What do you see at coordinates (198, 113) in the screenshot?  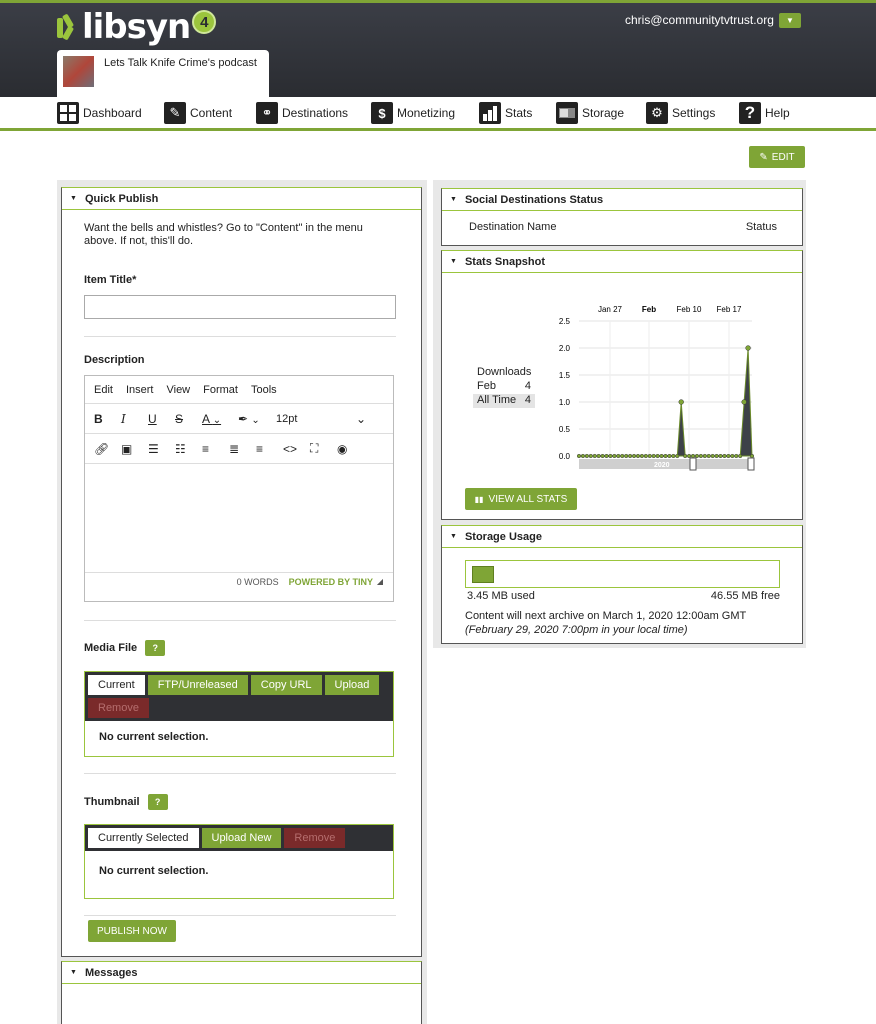 I see `nav-content: ✎ Content` at bounding box center [198, 113].